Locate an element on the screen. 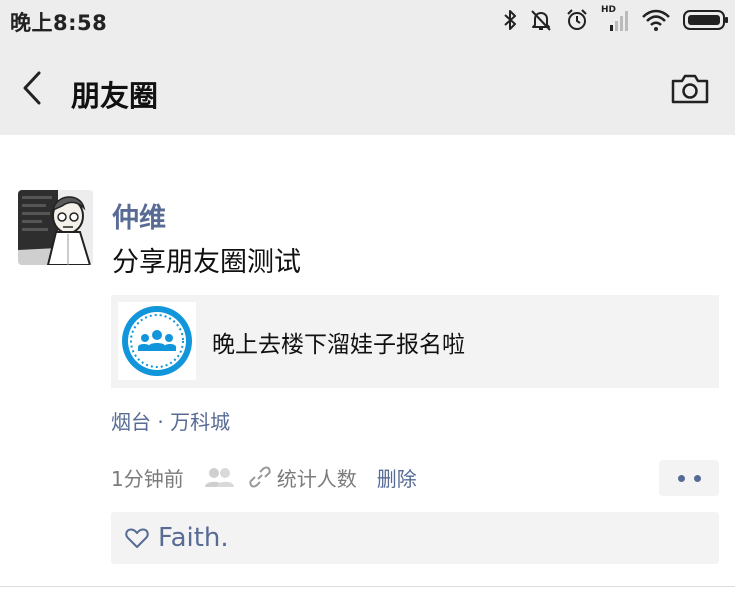 This screenshot has width=735, height=601. delete-button: 删除 is located at coordinates (397, 477).